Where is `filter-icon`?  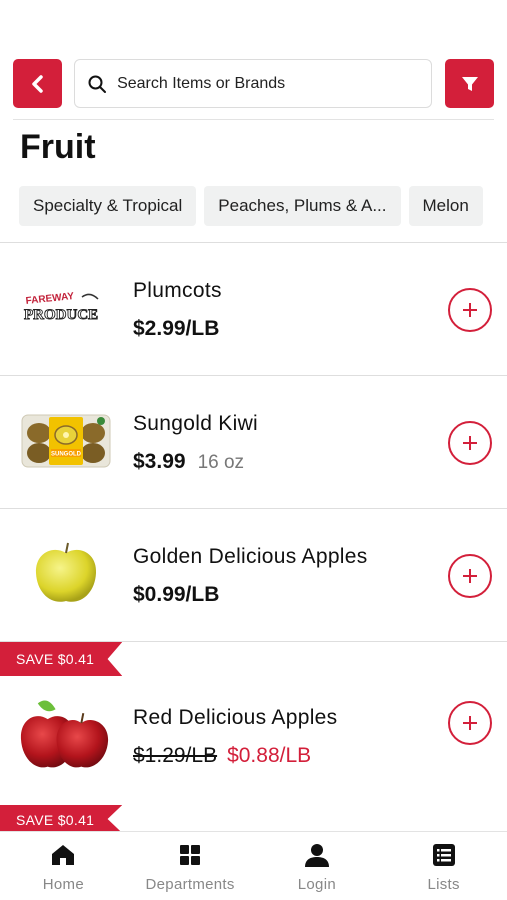
filter-icon is located at coordinates (469, 83).